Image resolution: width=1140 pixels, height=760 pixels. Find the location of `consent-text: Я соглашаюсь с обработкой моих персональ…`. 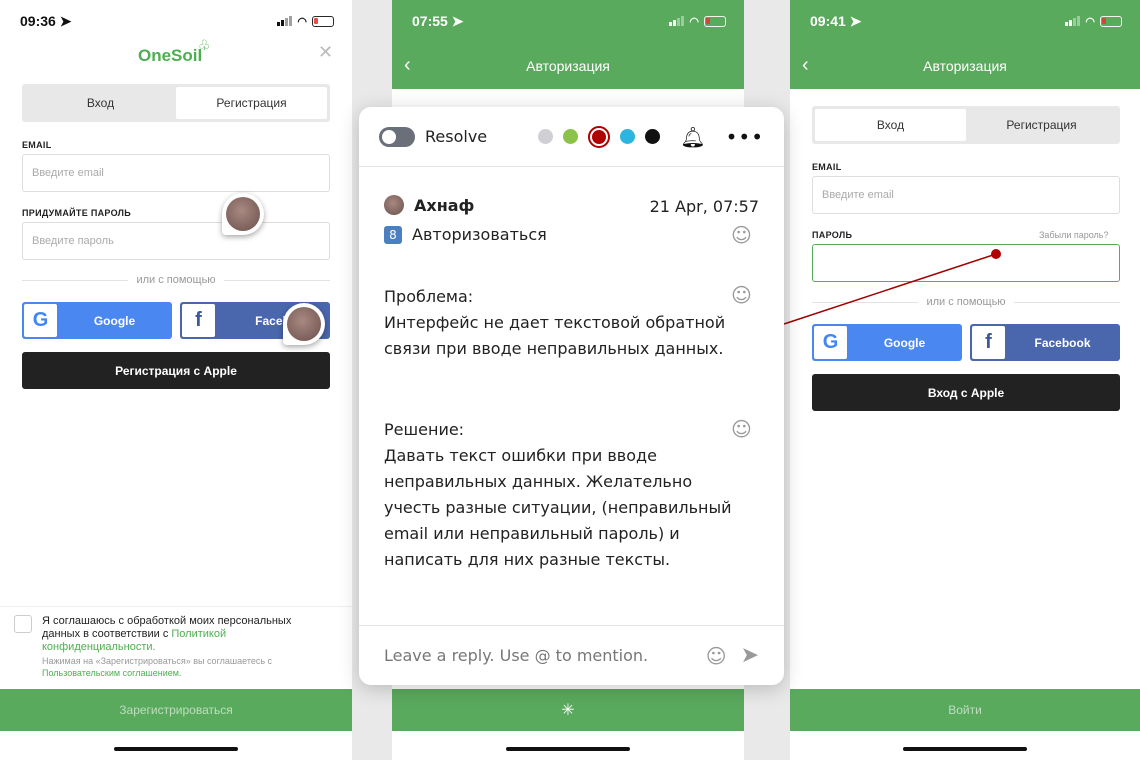

consent-text: Я соглашаюсь с обработкой моих персональ… is located at coordinates (167, 627).